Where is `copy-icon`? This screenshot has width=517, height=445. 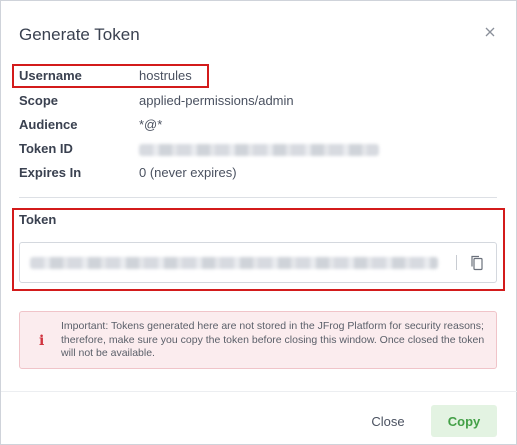
copy-icon is located at coordinates (477, 263).